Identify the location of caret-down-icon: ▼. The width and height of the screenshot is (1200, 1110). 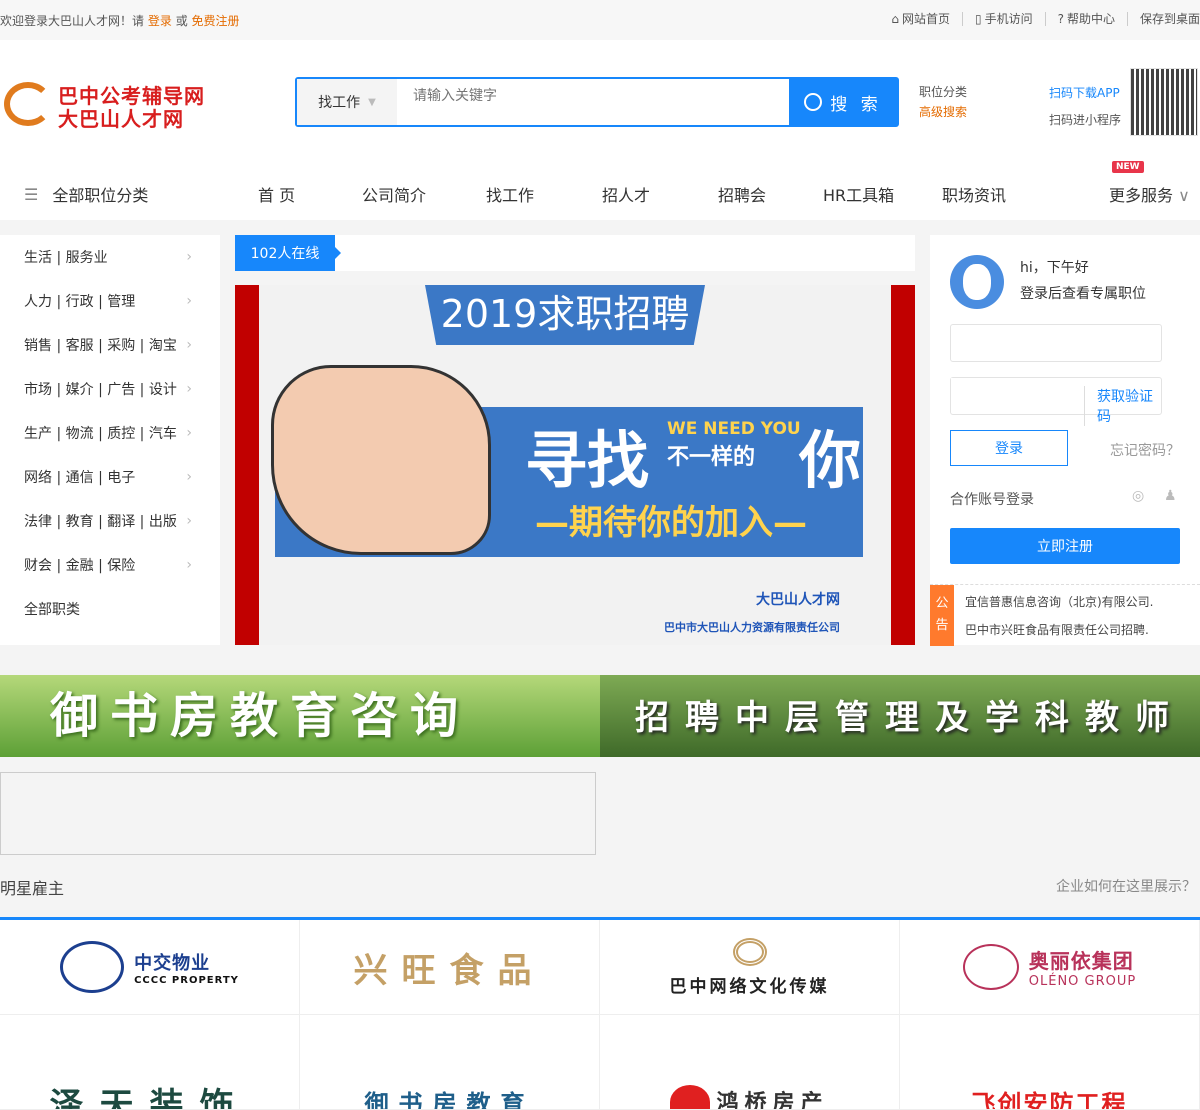
(372, 102).